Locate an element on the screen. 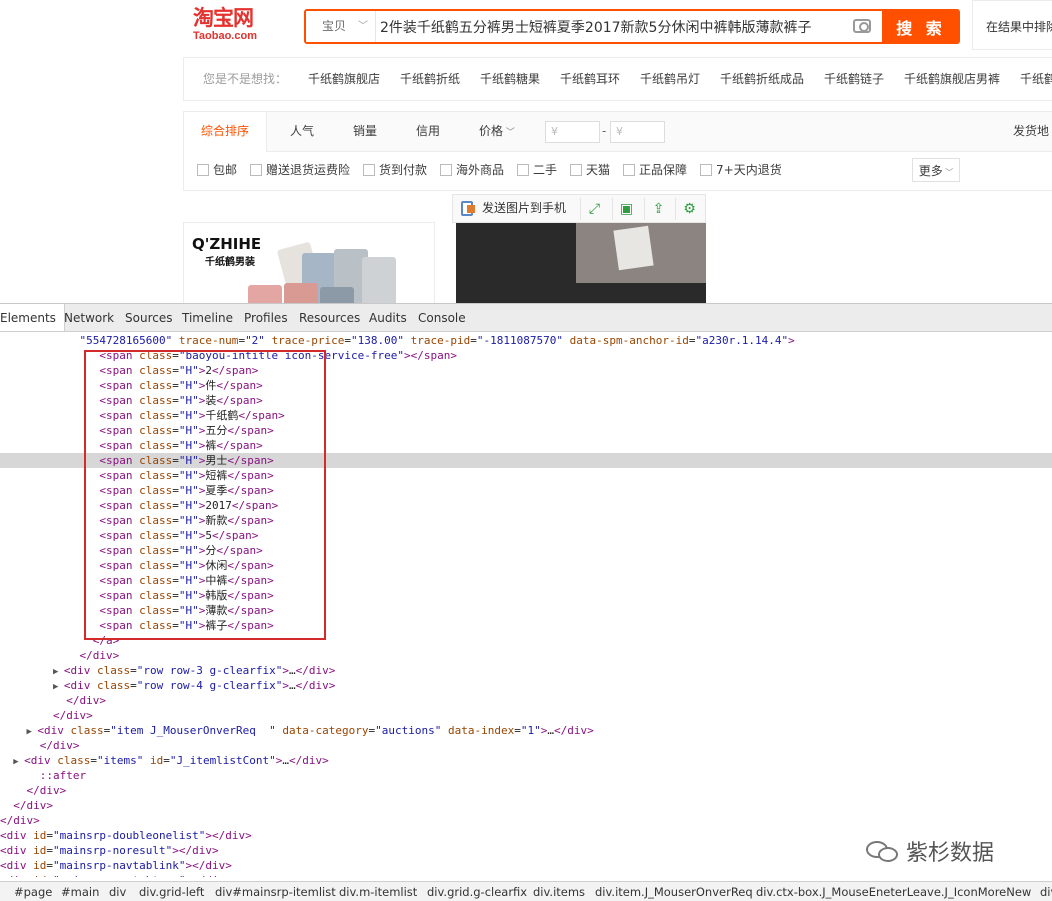  dom-node-span: <span class="H">休闲</span> is located at coordinates (526, 565).